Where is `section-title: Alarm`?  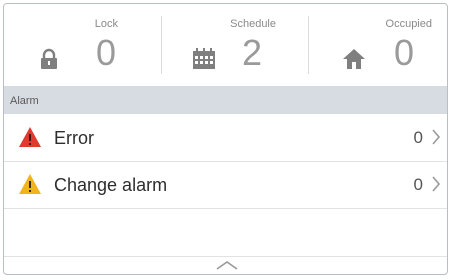
section-title: Alarm is located at coordinates (24, 101).